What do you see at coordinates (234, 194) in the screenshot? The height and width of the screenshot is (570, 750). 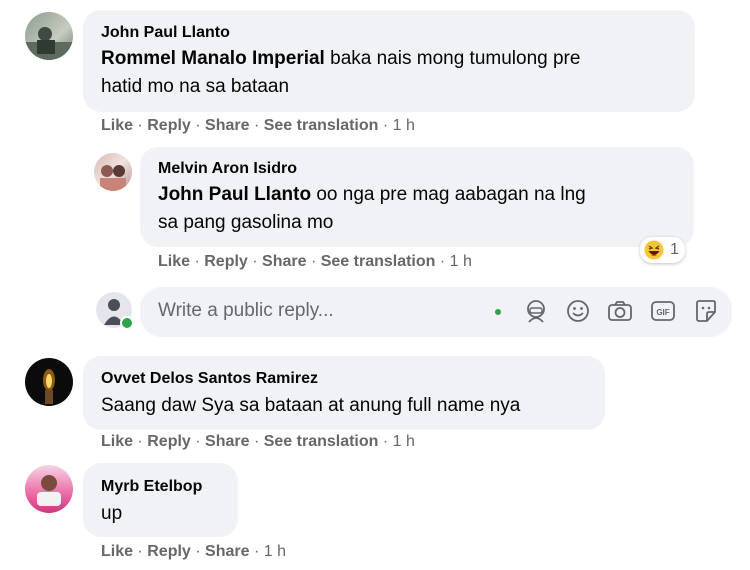 I see `mention-link: John Paul Llanto` at bounding box center [234, 194].